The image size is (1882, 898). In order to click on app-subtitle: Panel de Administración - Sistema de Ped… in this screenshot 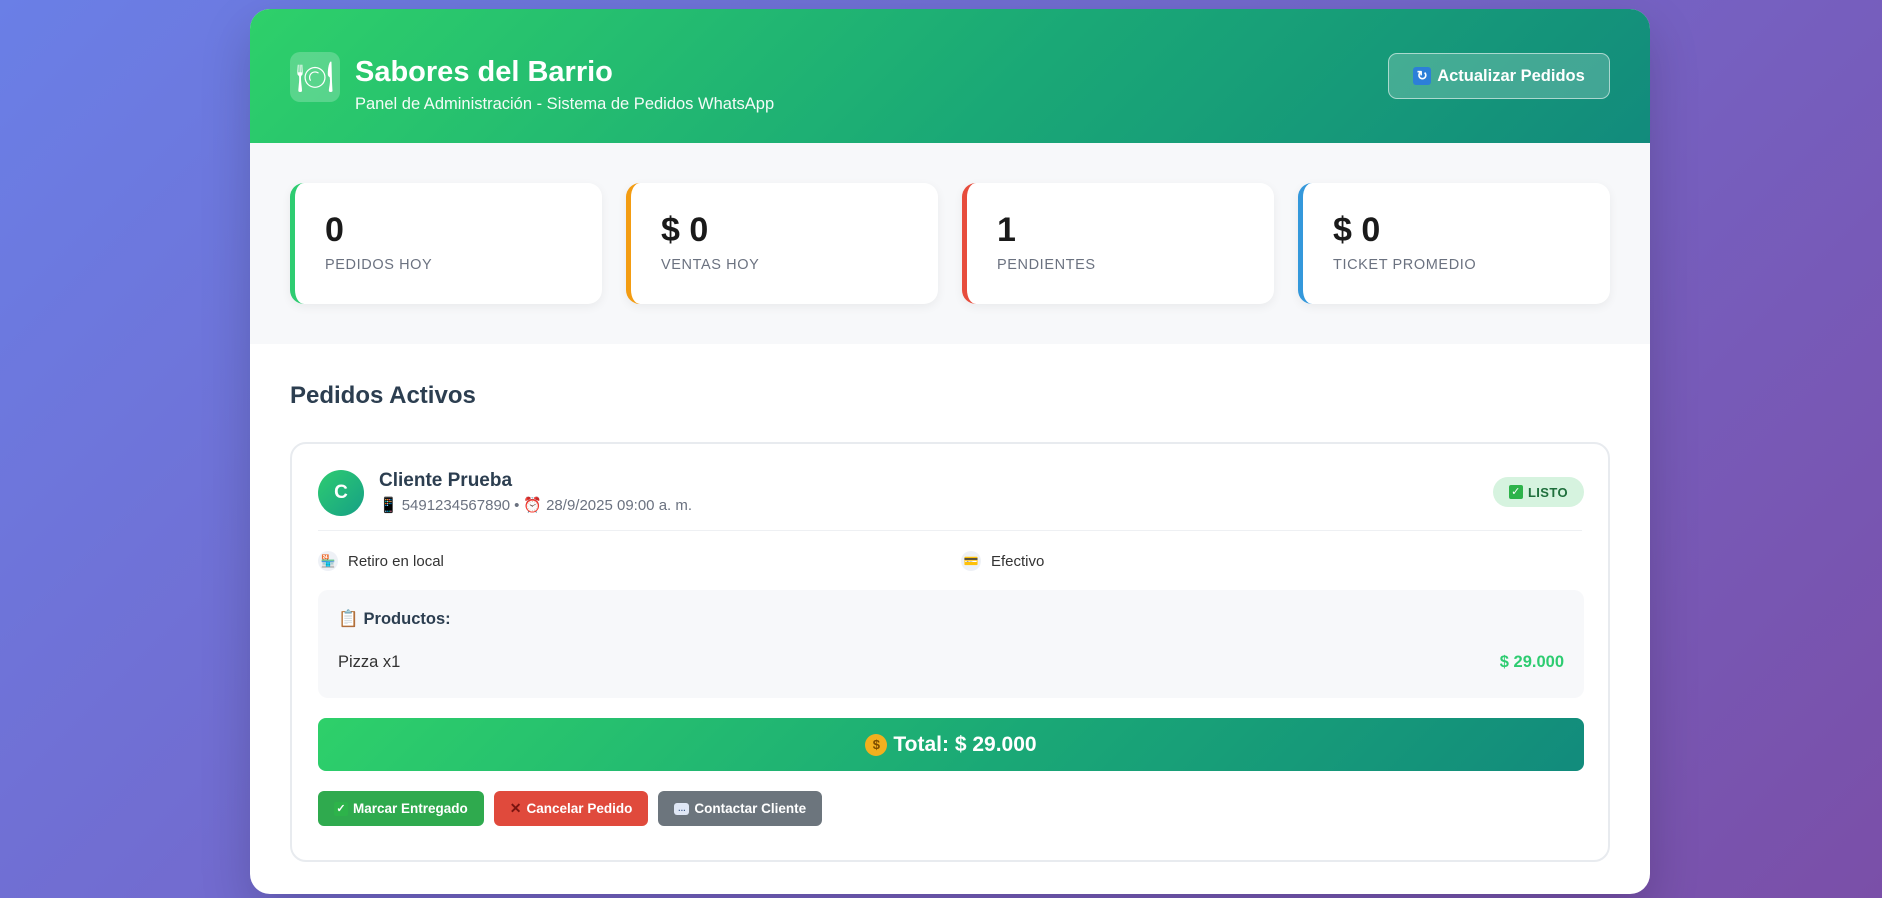, I will do `click(565, 104)`.